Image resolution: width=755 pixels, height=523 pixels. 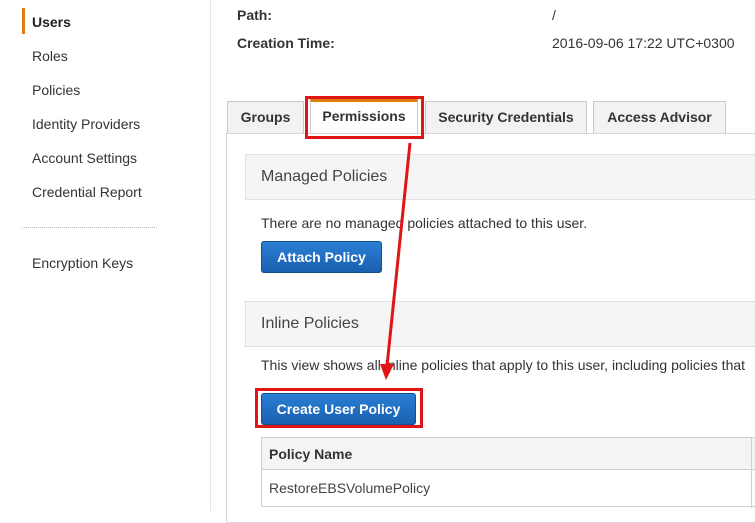 What do you see at coordinates (321, 257) in the screenshot?
I see `attach-policy-button: Attach Policy` at bounding box center [321, 257].